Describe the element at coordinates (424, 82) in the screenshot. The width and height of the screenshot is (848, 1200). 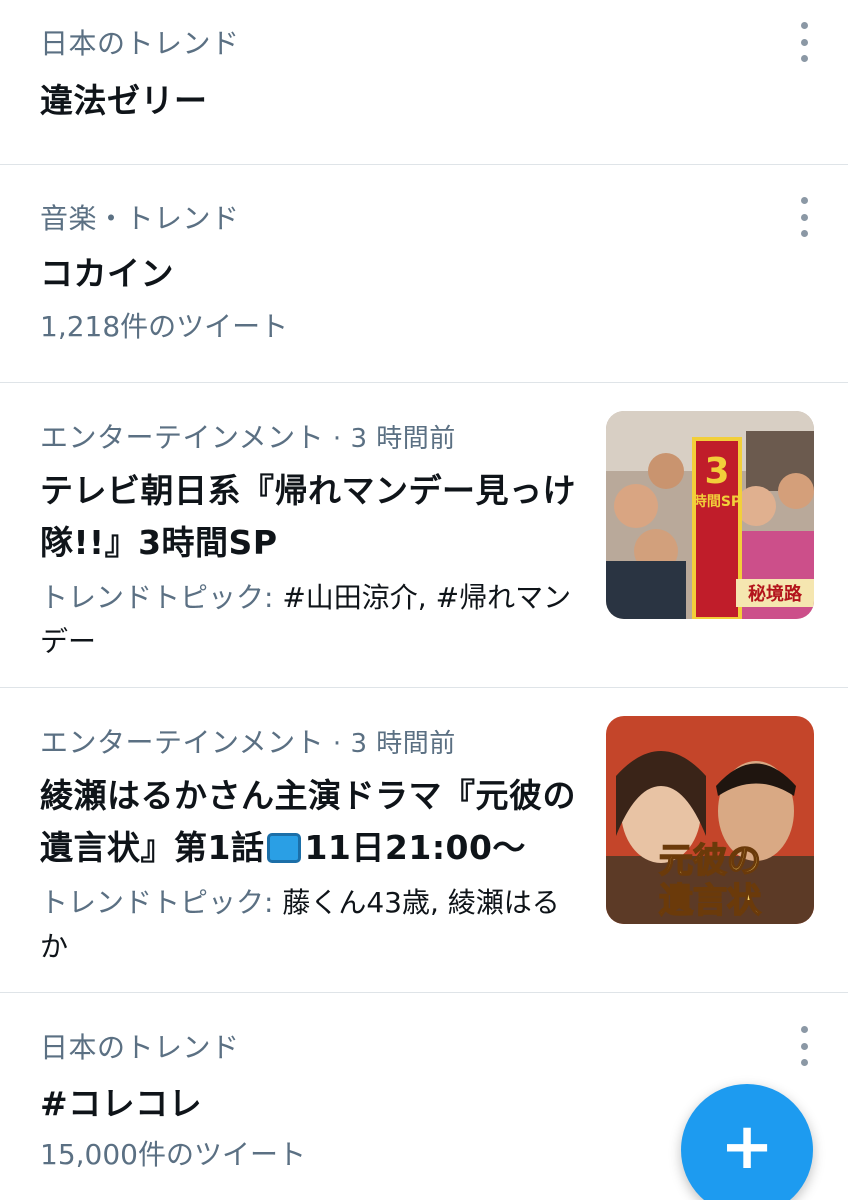
I see `trend-item: 日本のトレンド 違法ゼリー` at that location.